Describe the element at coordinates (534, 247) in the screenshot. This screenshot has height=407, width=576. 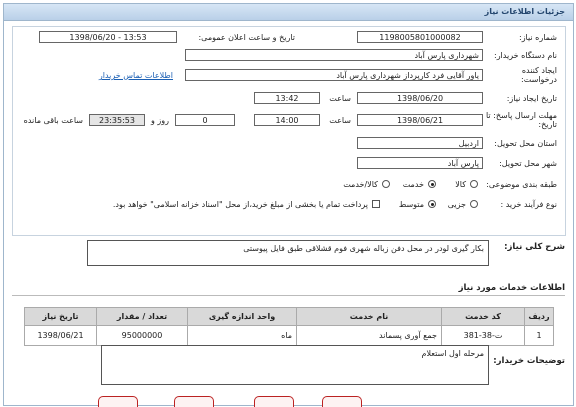
I see `summary-label: شرح کلی نیاز:` at that location.